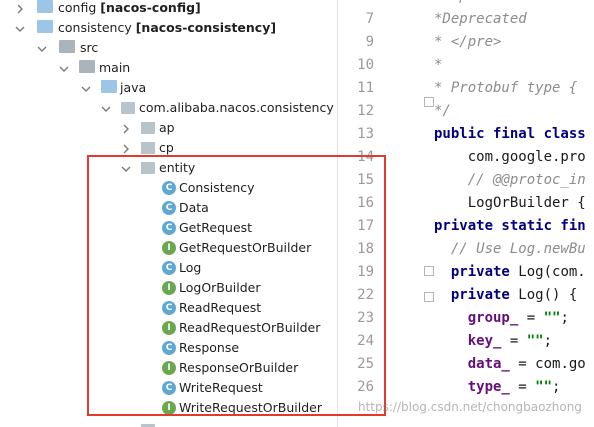  What do you see at coordinates (510, 203) in the screenshot?
I see `code-line: LogOrBuilder {` at bounding box center [510, 203].